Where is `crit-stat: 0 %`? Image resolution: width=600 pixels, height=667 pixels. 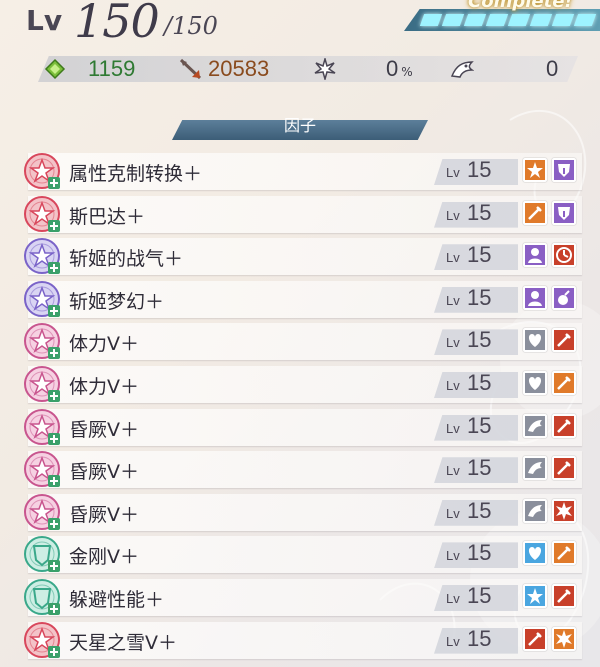 crit-stat: 0 % is located at coordinates (363, 69).